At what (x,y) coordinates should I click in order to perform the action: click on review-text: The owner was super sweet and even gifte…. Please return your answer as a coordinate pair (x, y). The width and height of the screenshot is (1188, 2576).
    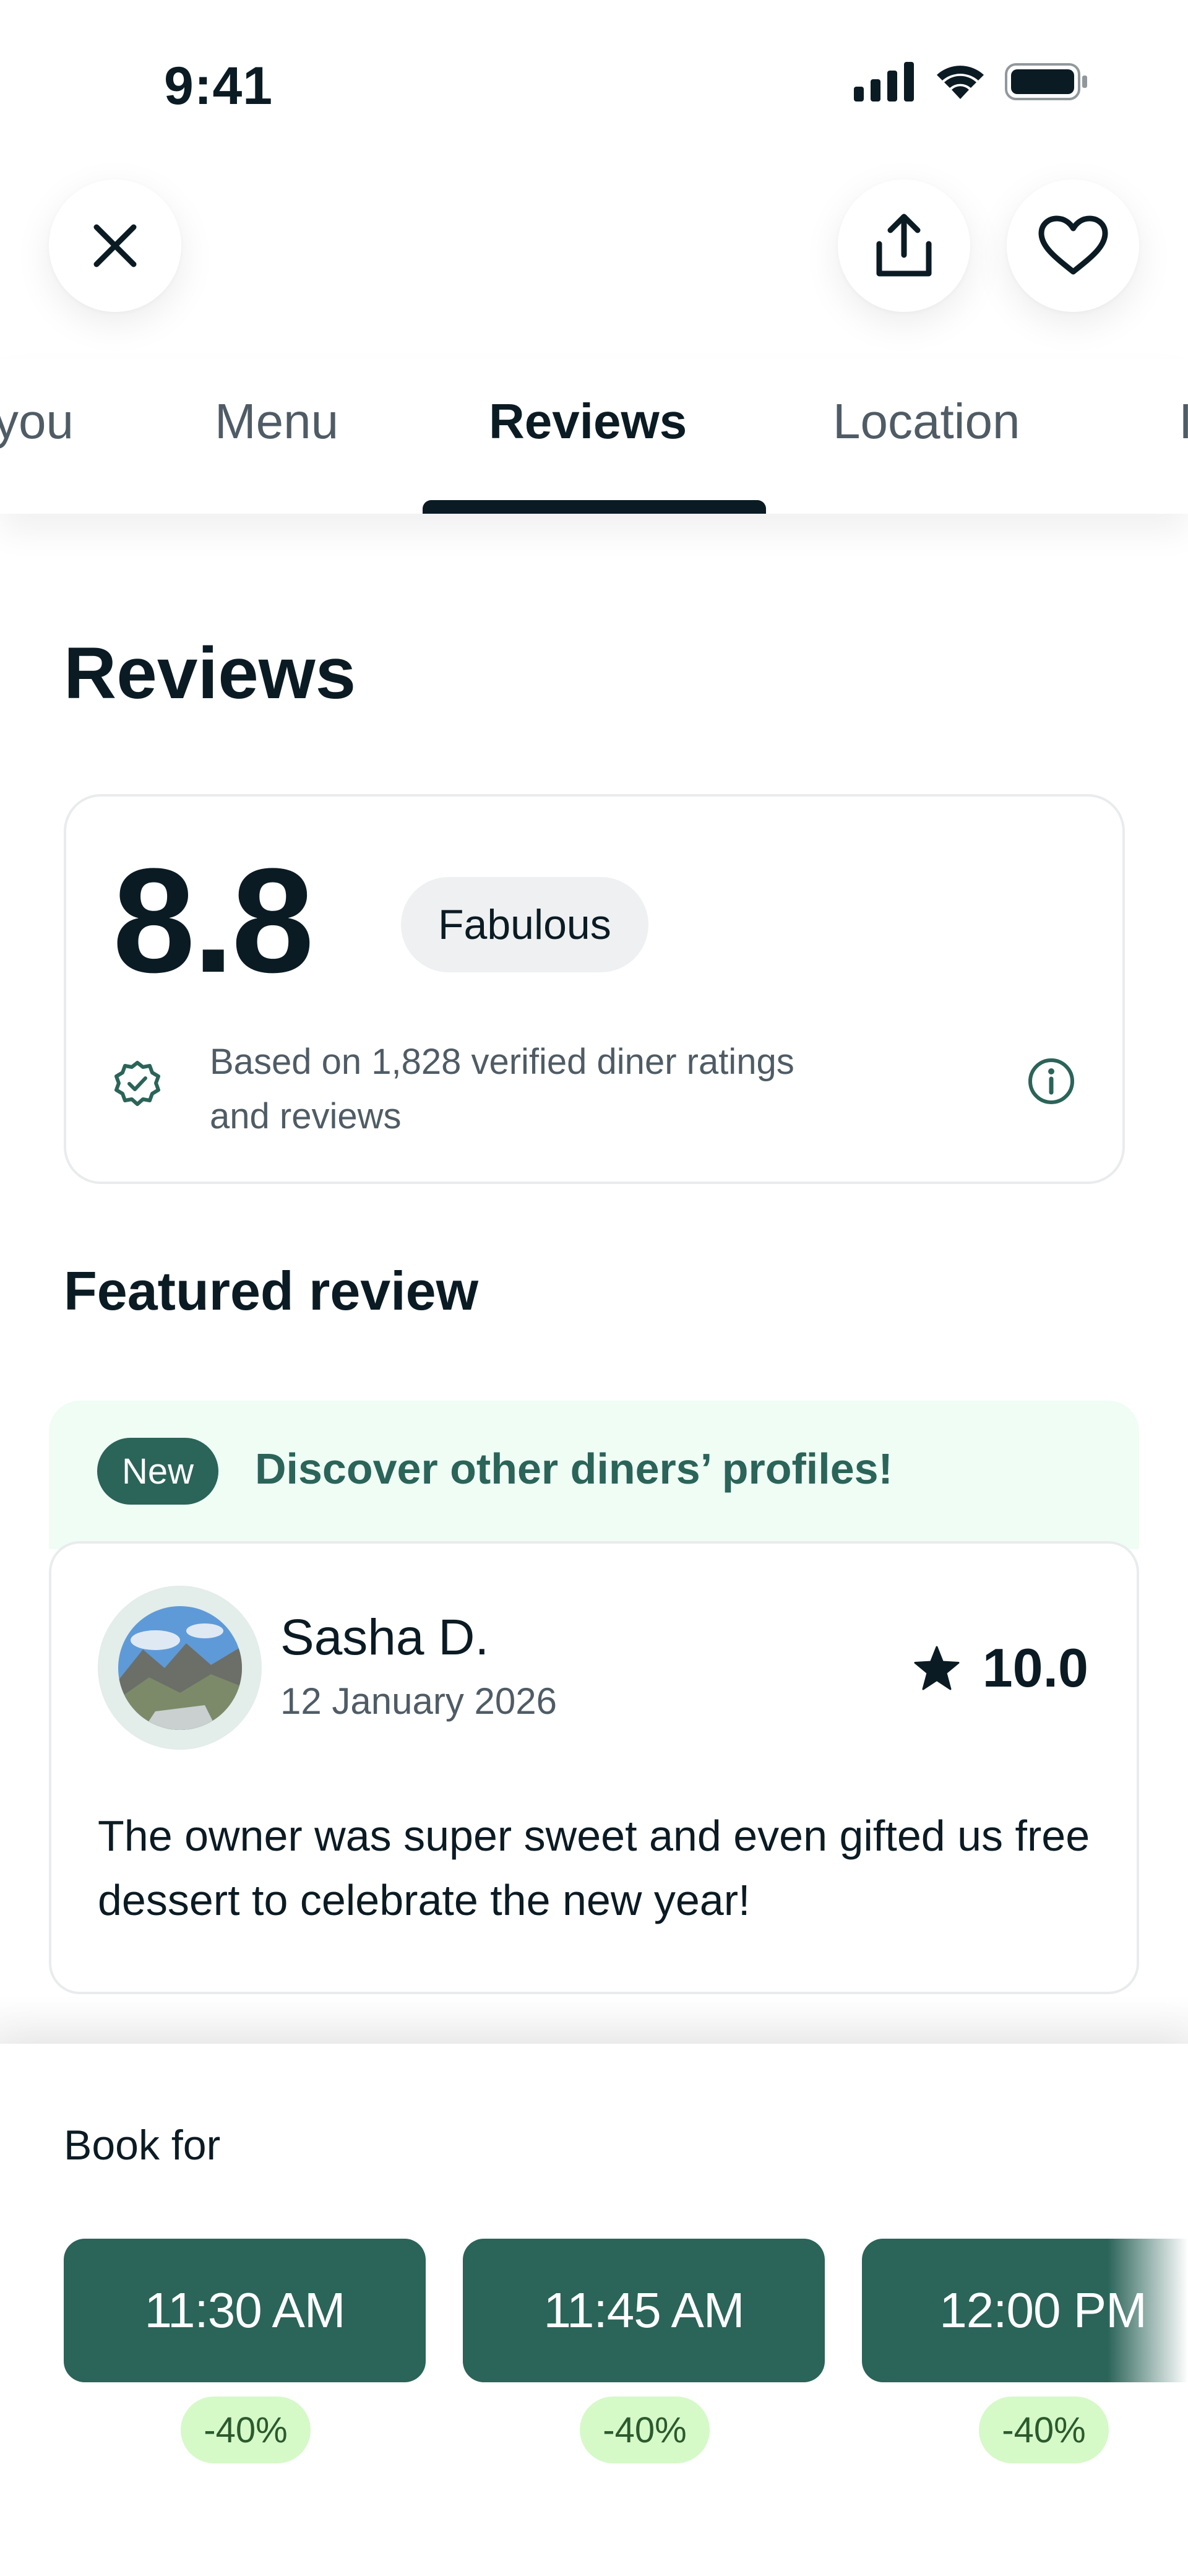
    Looking at the image, I should click on (594, 1868).